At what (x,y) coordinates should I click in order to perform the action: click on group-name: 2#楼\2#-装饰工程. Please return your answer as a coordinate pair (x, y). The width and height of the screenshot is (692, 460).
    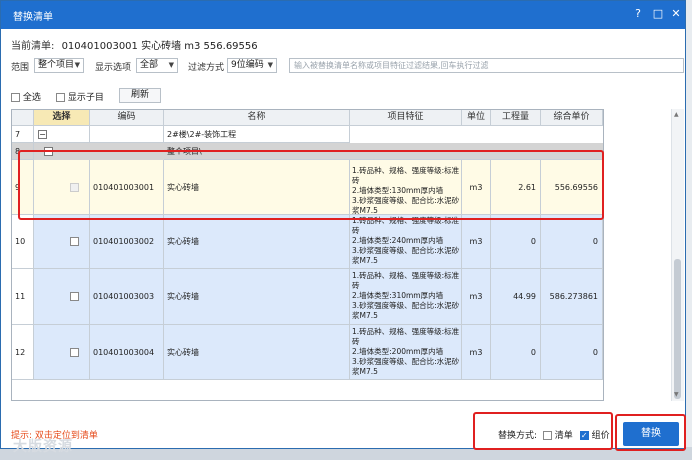
    Looking at the image, I should click on (257, 134).